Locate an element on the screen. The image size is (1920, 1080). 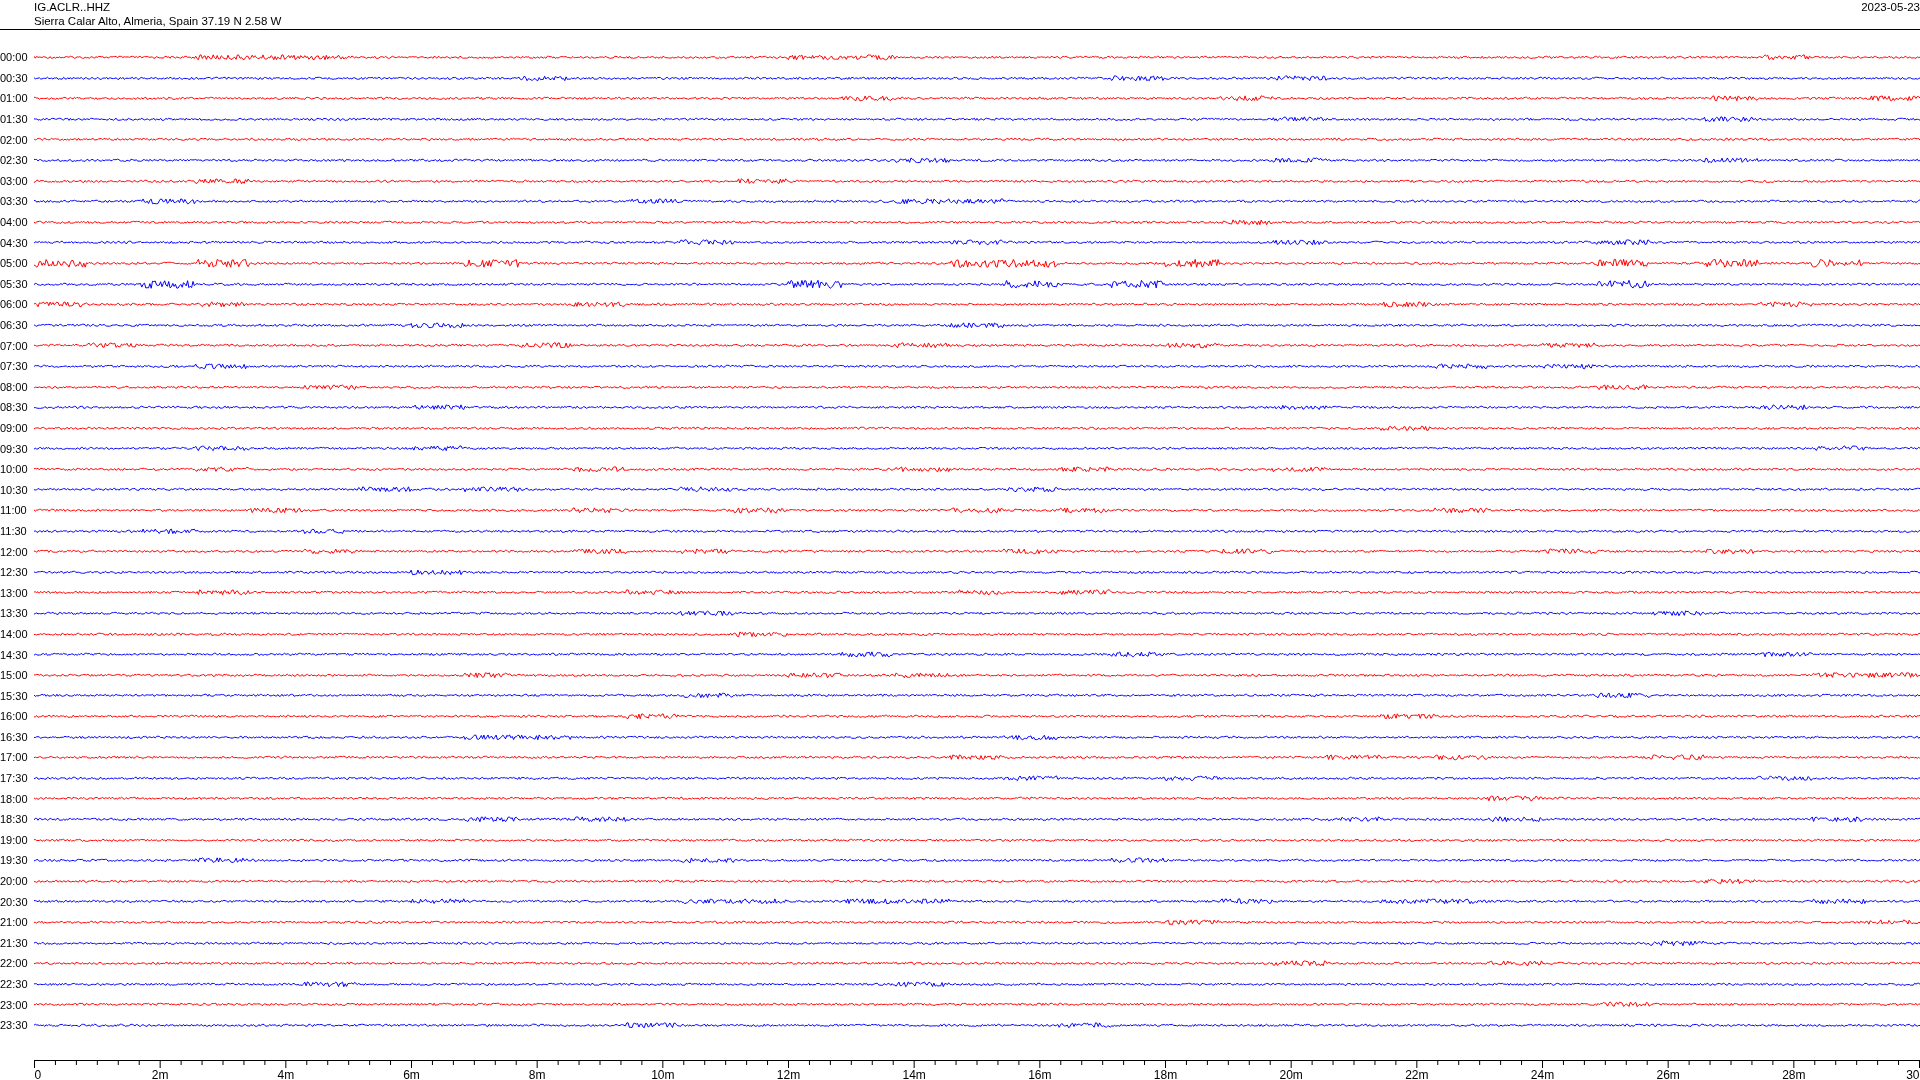
time-label: 07:00 is located at coordinates (14, 345).